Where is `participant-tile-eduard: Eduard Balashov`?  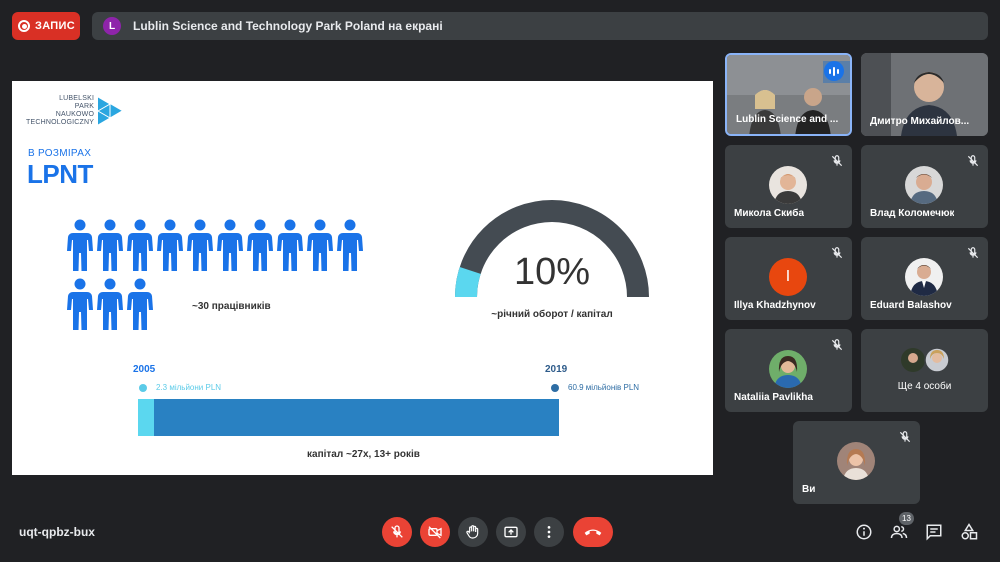
participant-tile-eduard: Eduard Balashov is located at coordinates (924, 278).